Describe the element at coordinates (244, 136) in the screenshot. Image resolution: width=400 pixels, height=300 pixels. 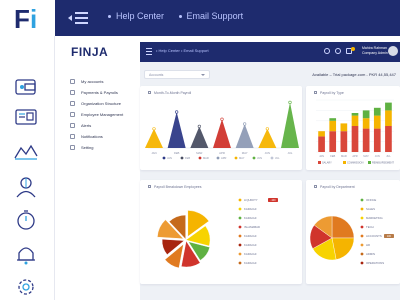
I see `peak-may` at that location.